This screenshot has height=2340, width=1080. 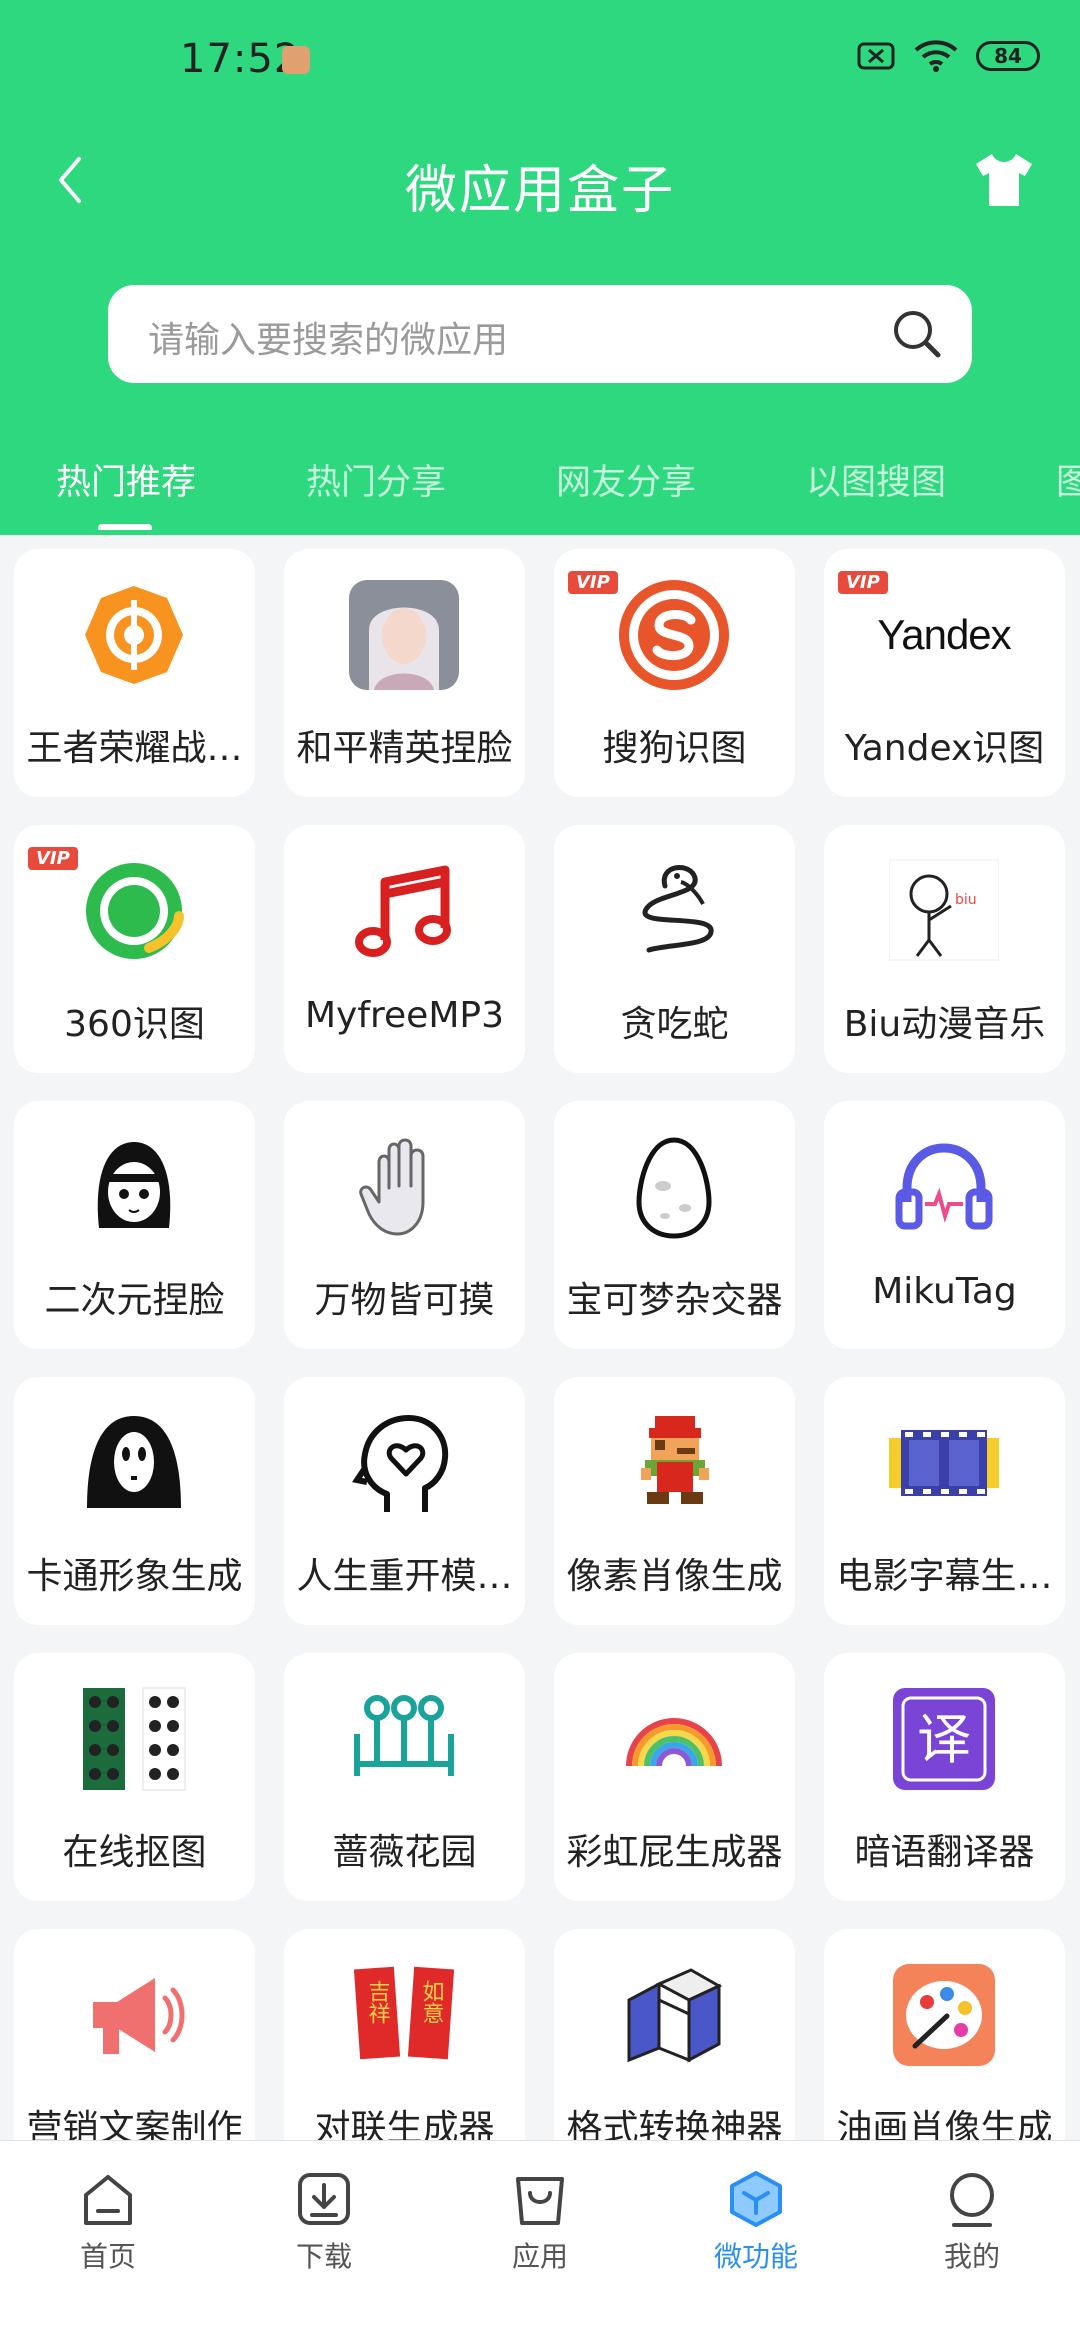 I want to click on app-card: 油画肖像生成, so click(x=944, y=2034).